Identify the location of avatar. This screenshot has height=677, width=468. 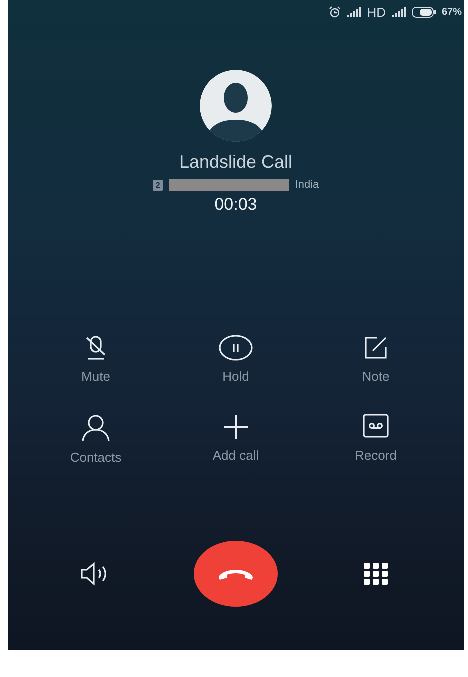
(236, 106).